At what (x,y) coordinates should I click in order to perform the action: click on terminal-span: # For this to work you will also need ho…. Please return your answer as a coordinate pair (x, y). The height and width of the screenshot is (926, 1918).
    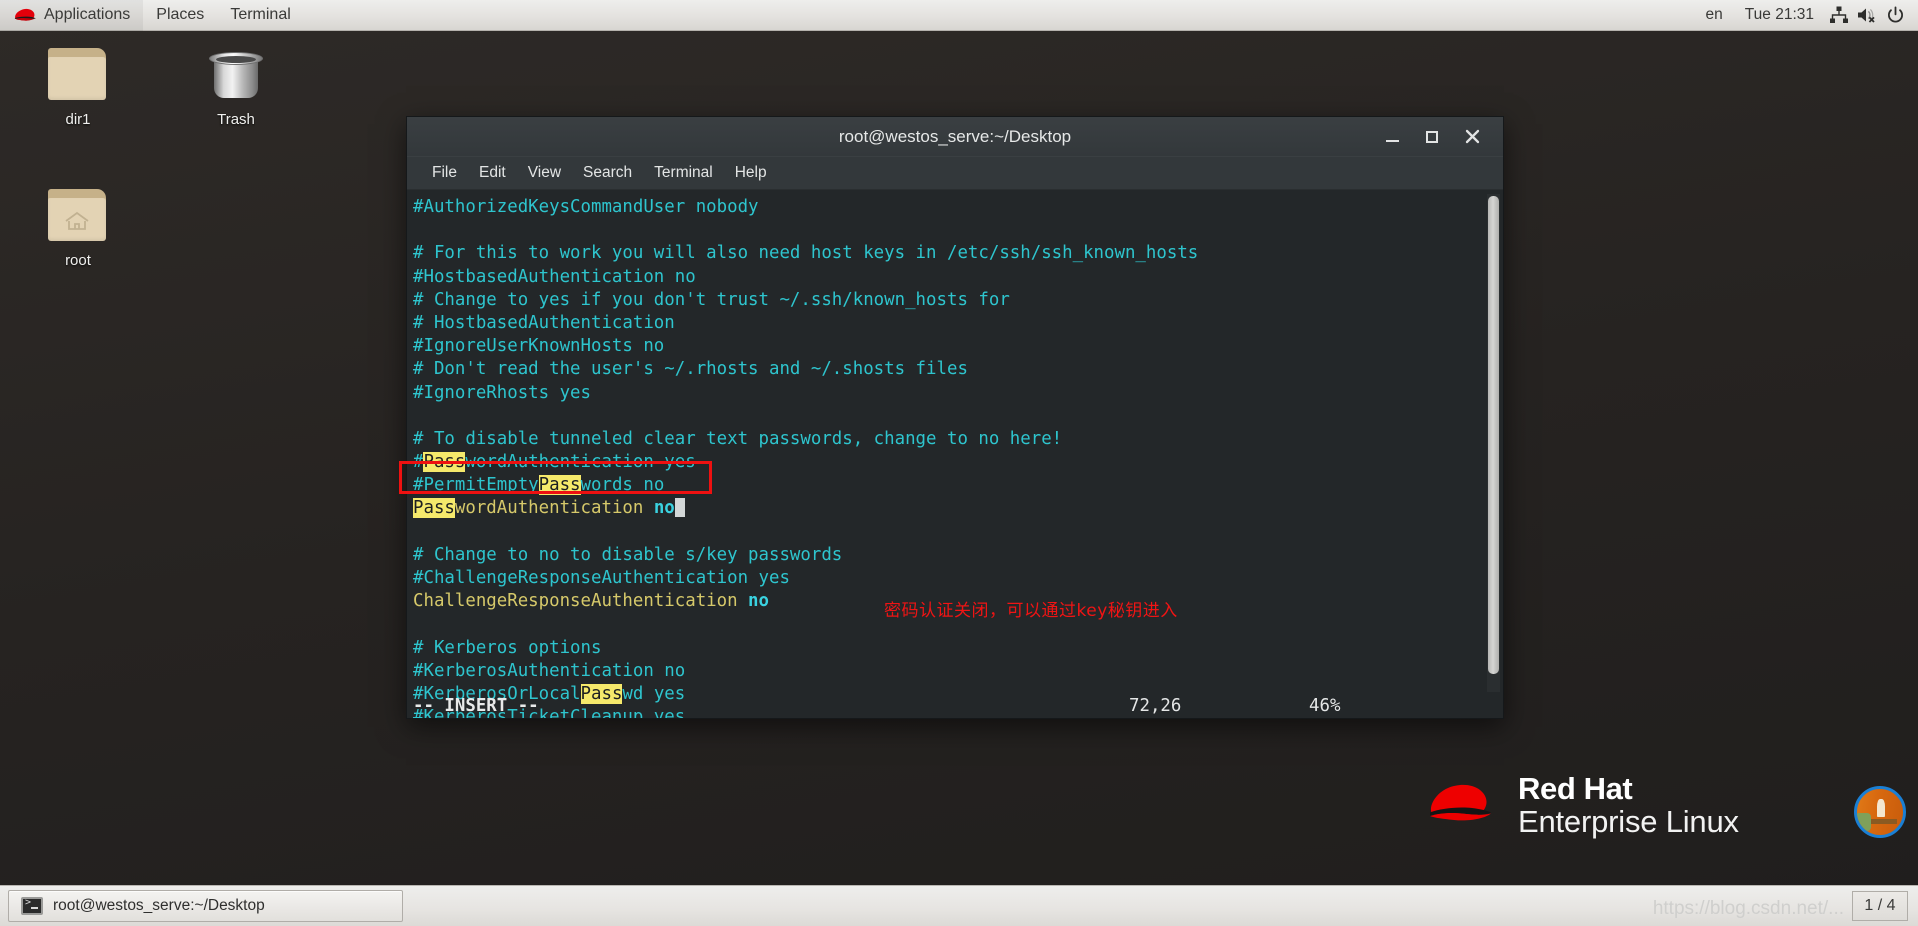
    Looking at the image, I should click on (806, 253).